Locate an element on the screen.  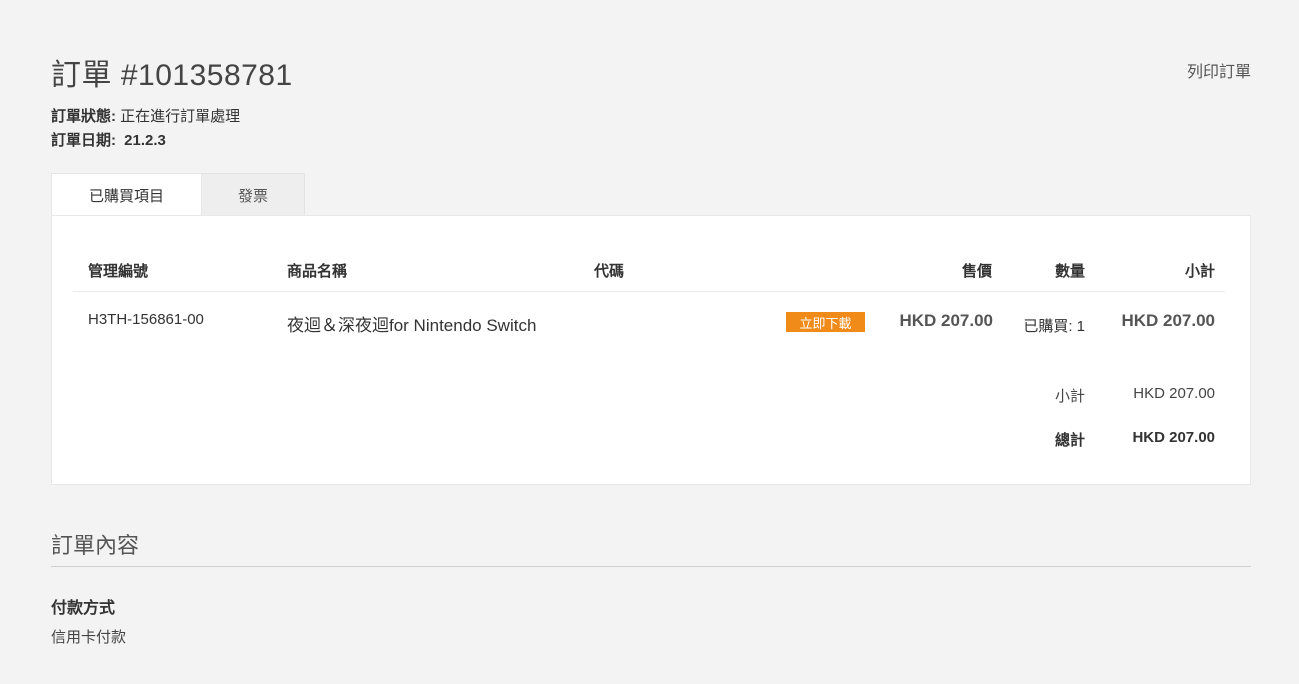
item-subtotal: HKD 207.00 is located at coordinates (1168, 320).